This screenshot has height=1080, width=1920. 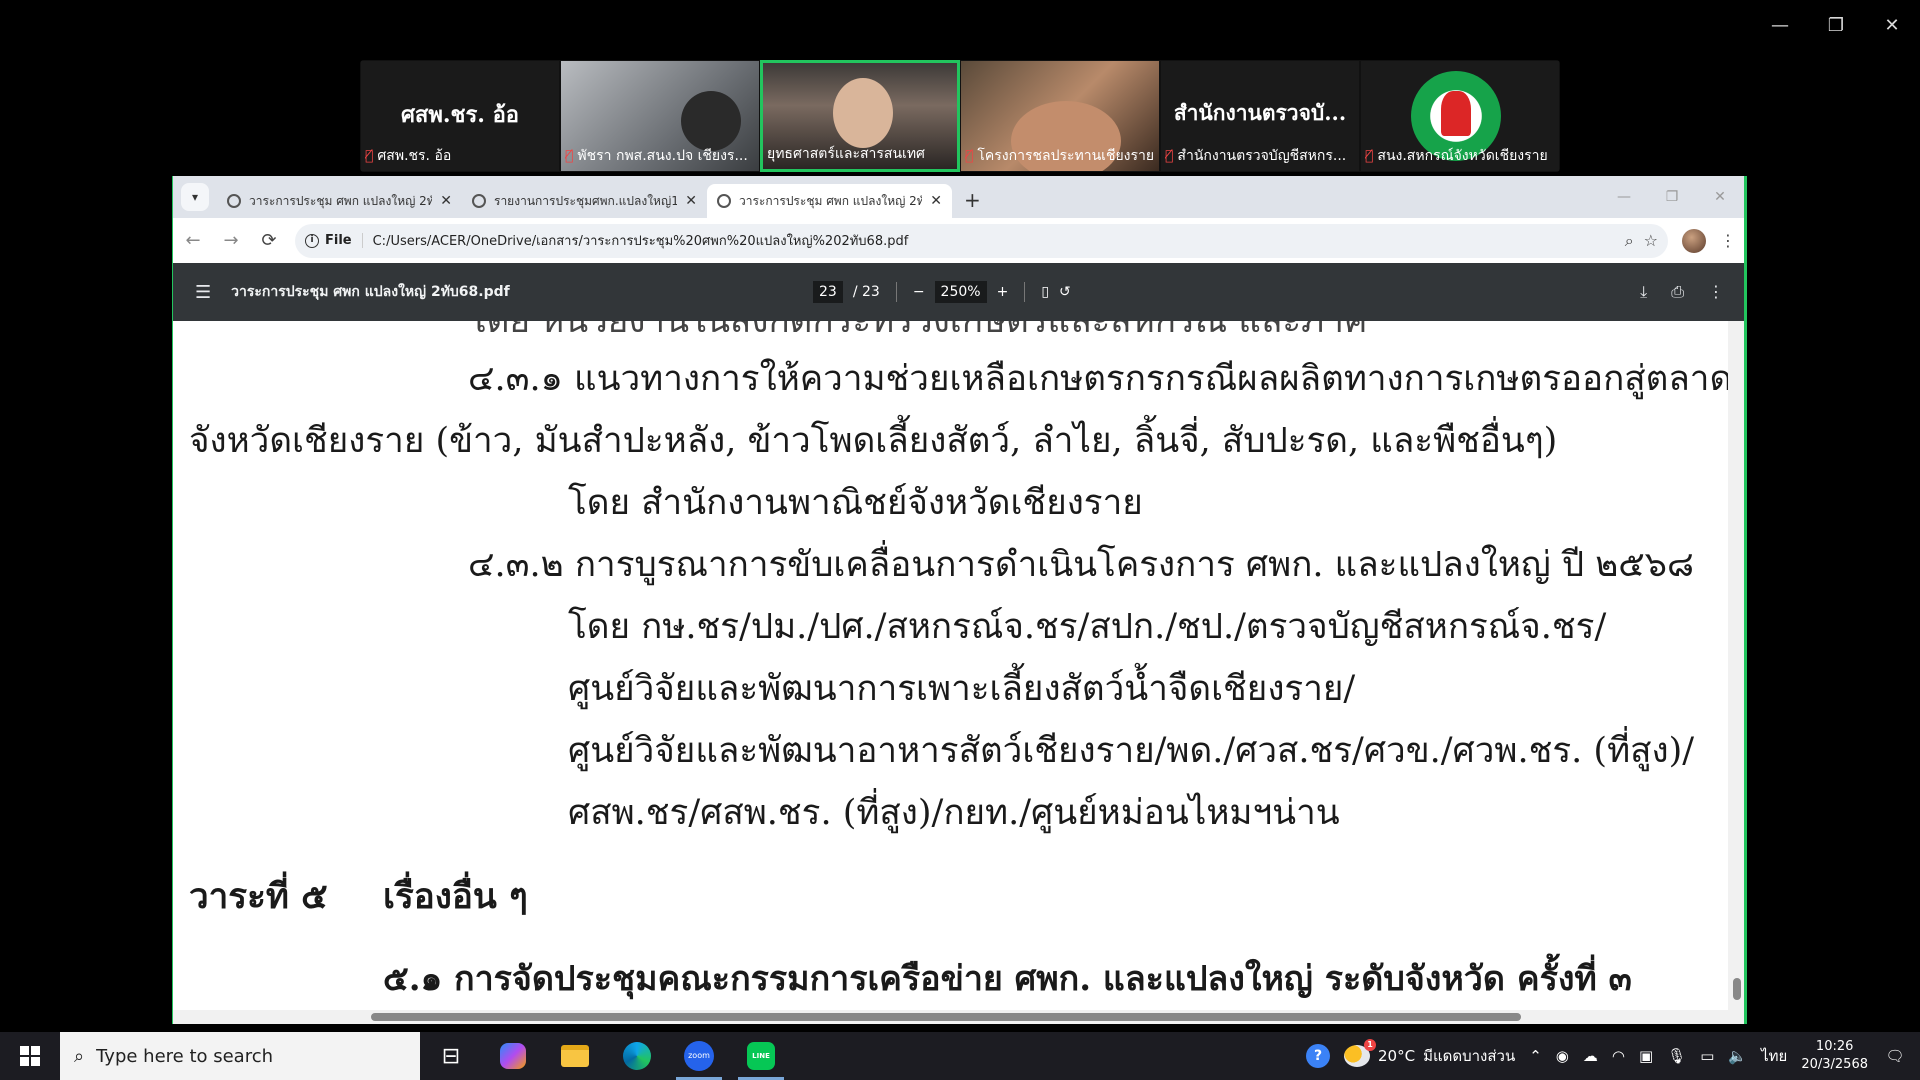 I want to click on browser-tab: รายงานการประชุมศพก.แปลงใหญ่1-68 ✕, so click(x=584, y=201).